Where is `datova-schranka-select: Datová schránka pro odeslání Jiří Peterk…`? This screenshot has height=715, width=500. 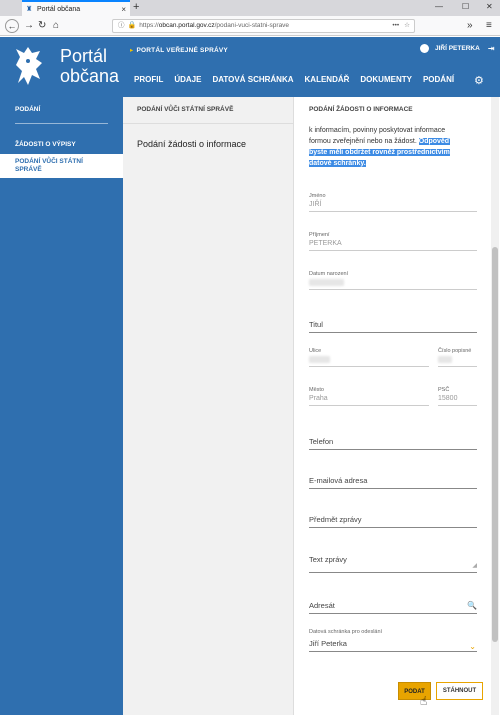
datova-schranka-select: Datová schránka pro odeslání Jiří Peterk… is located at coordinates (393, 640).